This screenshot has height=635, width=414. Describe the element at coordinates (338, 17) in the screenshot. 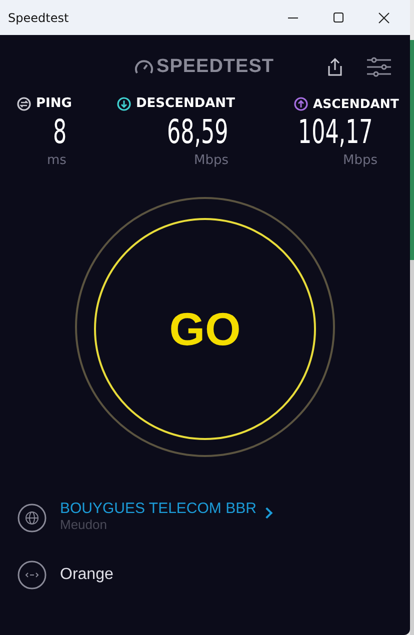

I see `maximize-icon` at that location.